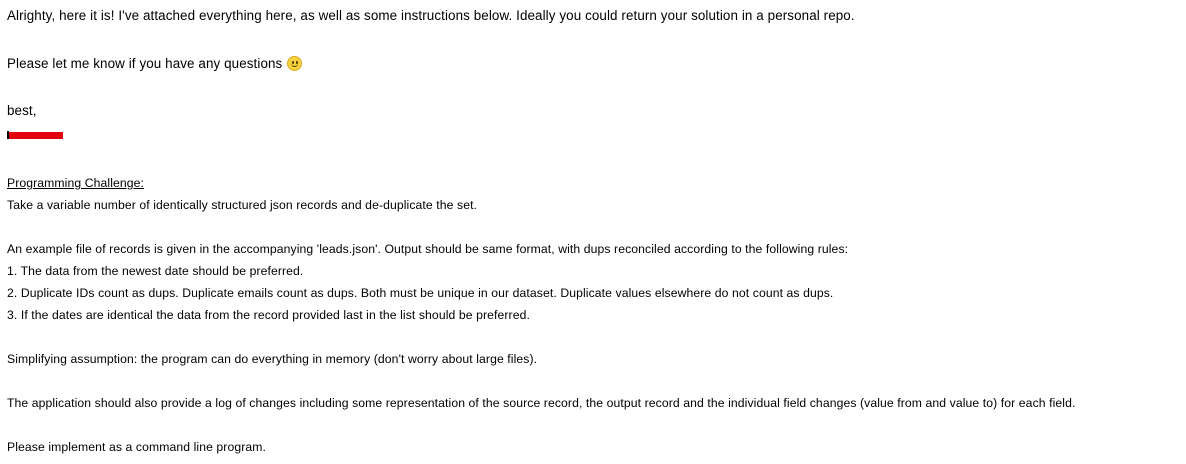 The height and width of the screenshot is (464, 1186). Describe the element at coordinates (35, 135) in the screenshot. I see `redacted-signature` at that location.